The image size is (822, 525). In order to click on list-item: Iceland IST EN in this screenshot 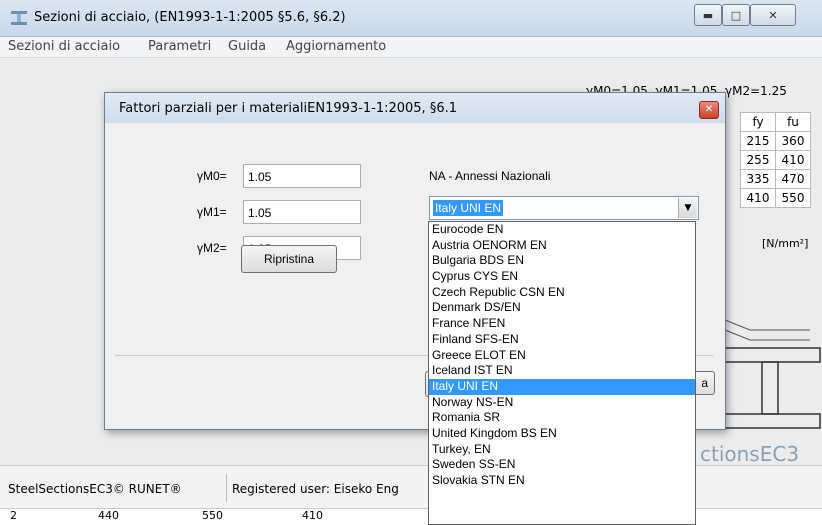, I will do `click(562, 371)`.